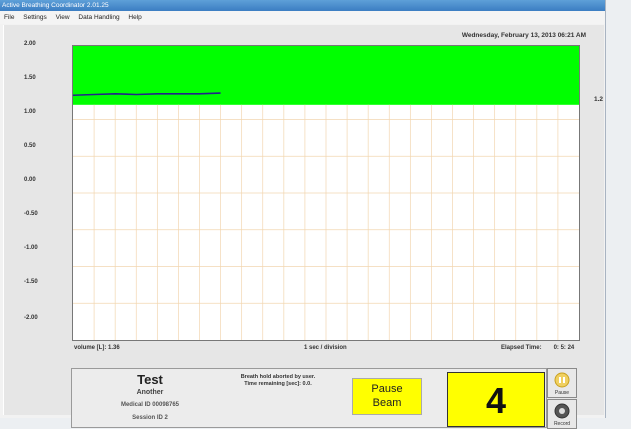 The width and height of the screenshot is (631, 429). I want to click on menu-settings: Settings, so click(35, 17).